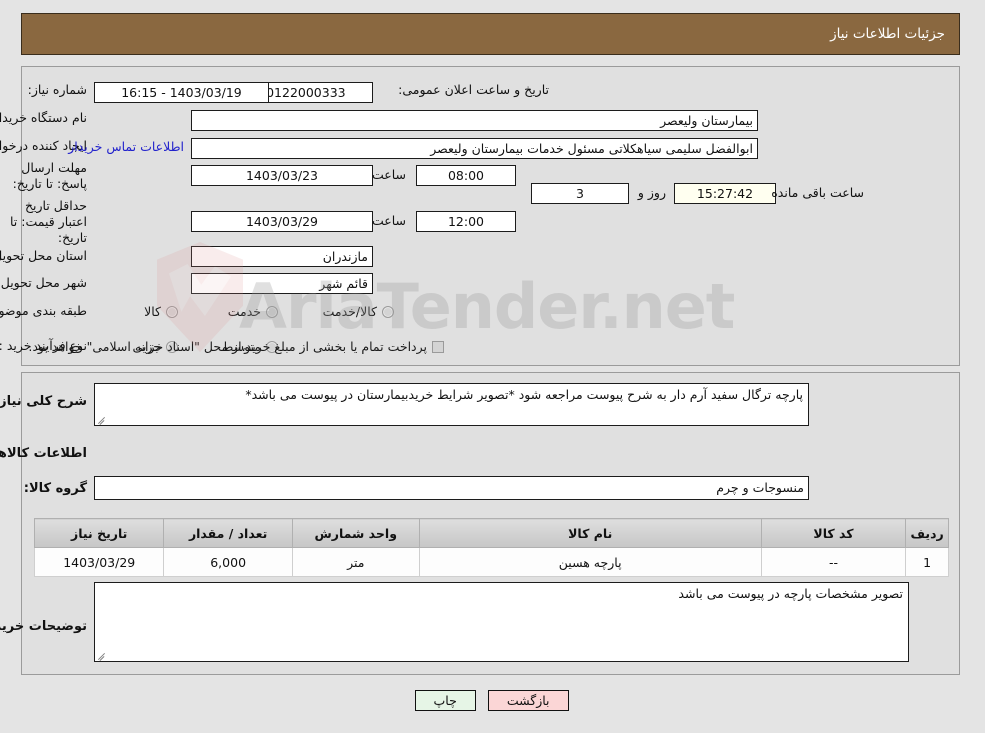 The width and height of the screenshot is (985, 733). I want to click on response-deadline-time-field: 08:00, so click(467, 175).